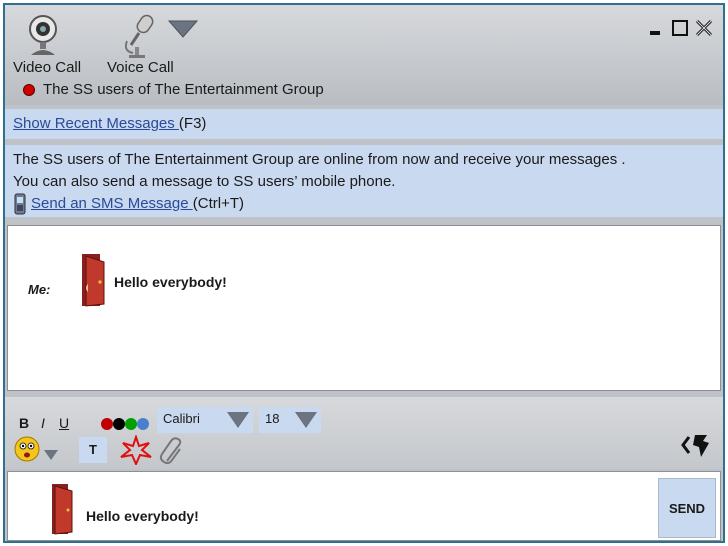 The height and width of the screenshot is (546, 728). What do you see at coordinates (27, 449) in the screenshot?
I see `emoticon-icon` at bounding box center [27, 449].